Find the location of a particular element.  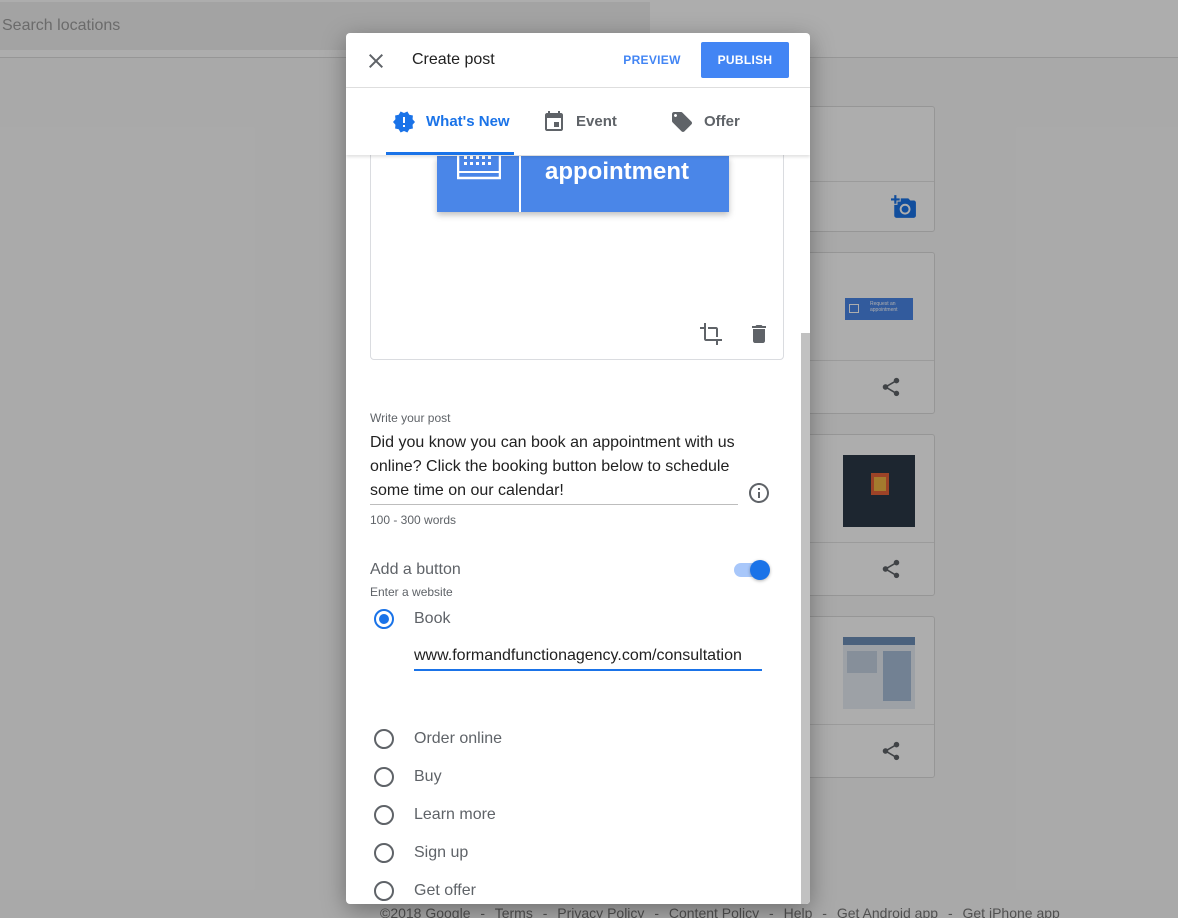

active-tab-indicator is located at coordinates (450, 153).